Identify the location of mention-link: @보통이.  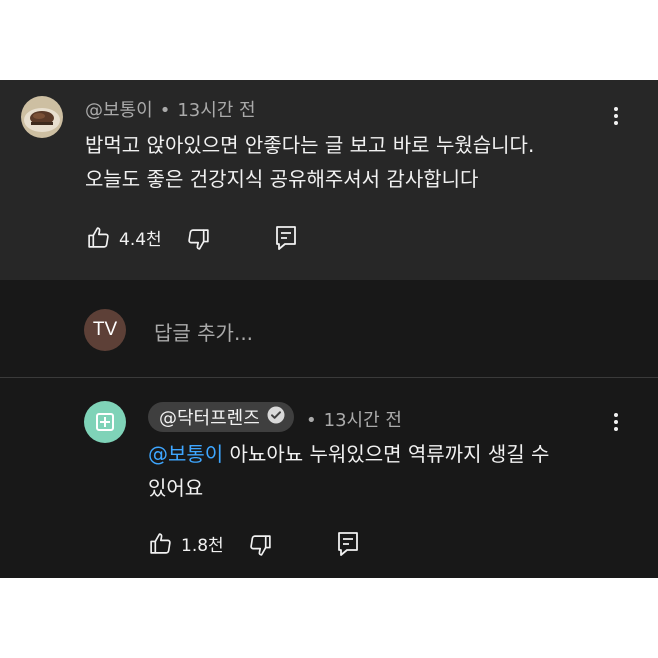
(185, 454).